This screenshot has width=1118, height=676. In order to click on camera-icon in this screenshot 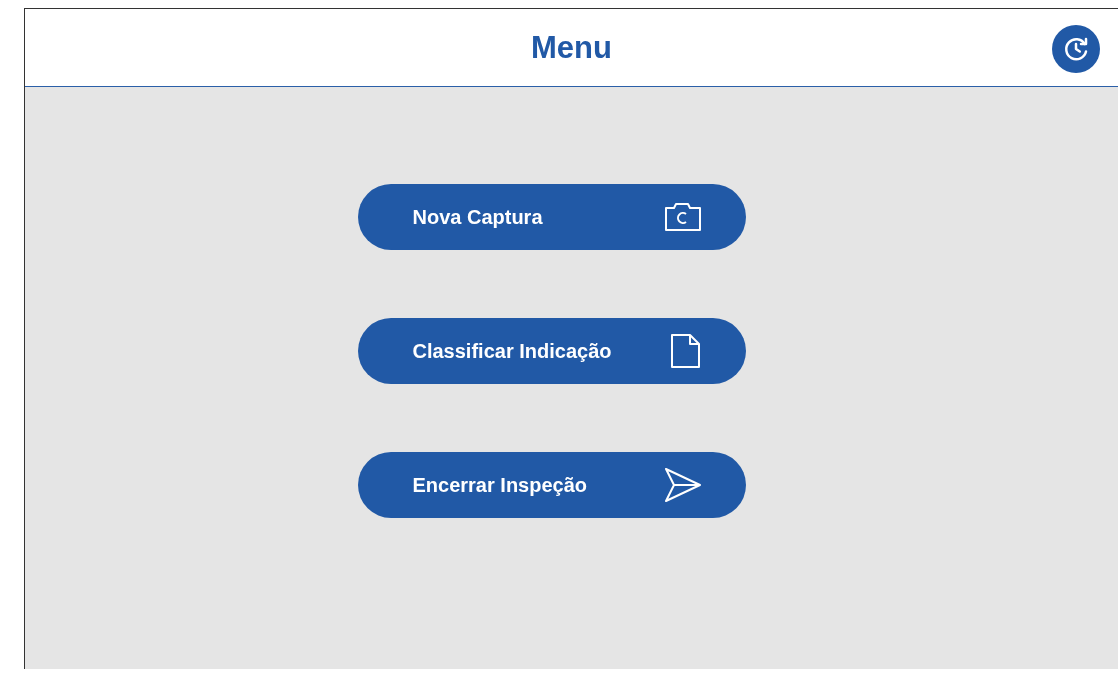, I will do `click(682, 217)`.